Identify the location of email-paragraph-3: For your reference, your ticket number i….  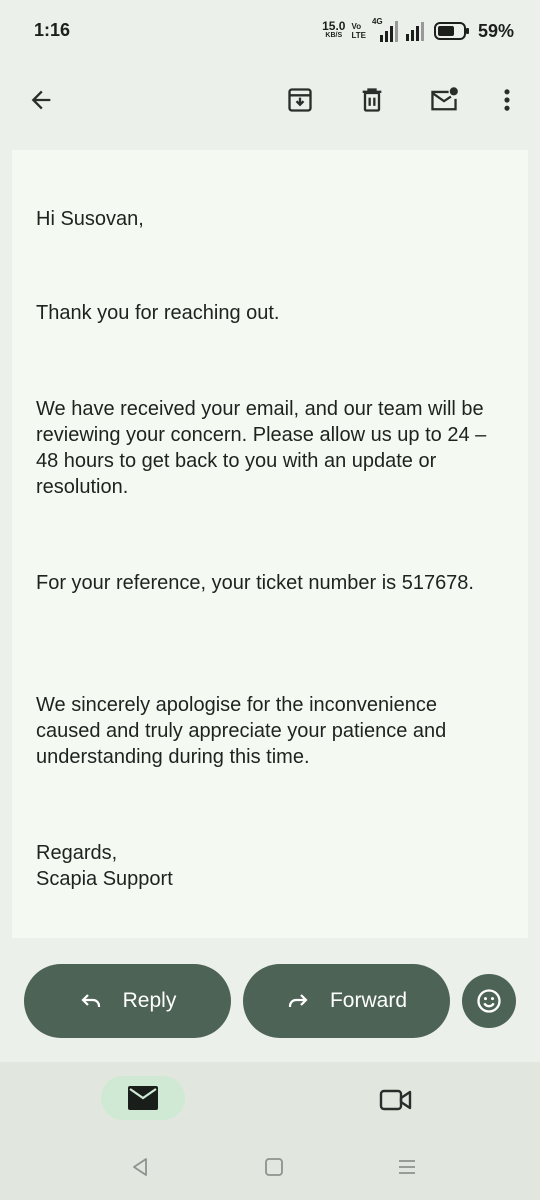
(255, 583).